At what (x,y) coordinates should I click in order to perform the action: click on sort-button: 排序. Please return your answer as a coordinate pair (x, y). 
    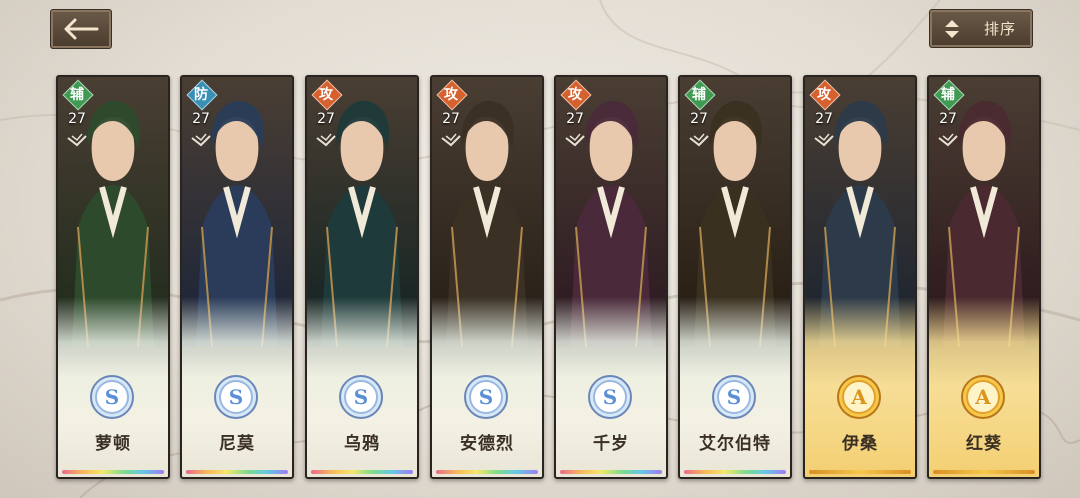
    Looking at the image, I should click on (981, 28).